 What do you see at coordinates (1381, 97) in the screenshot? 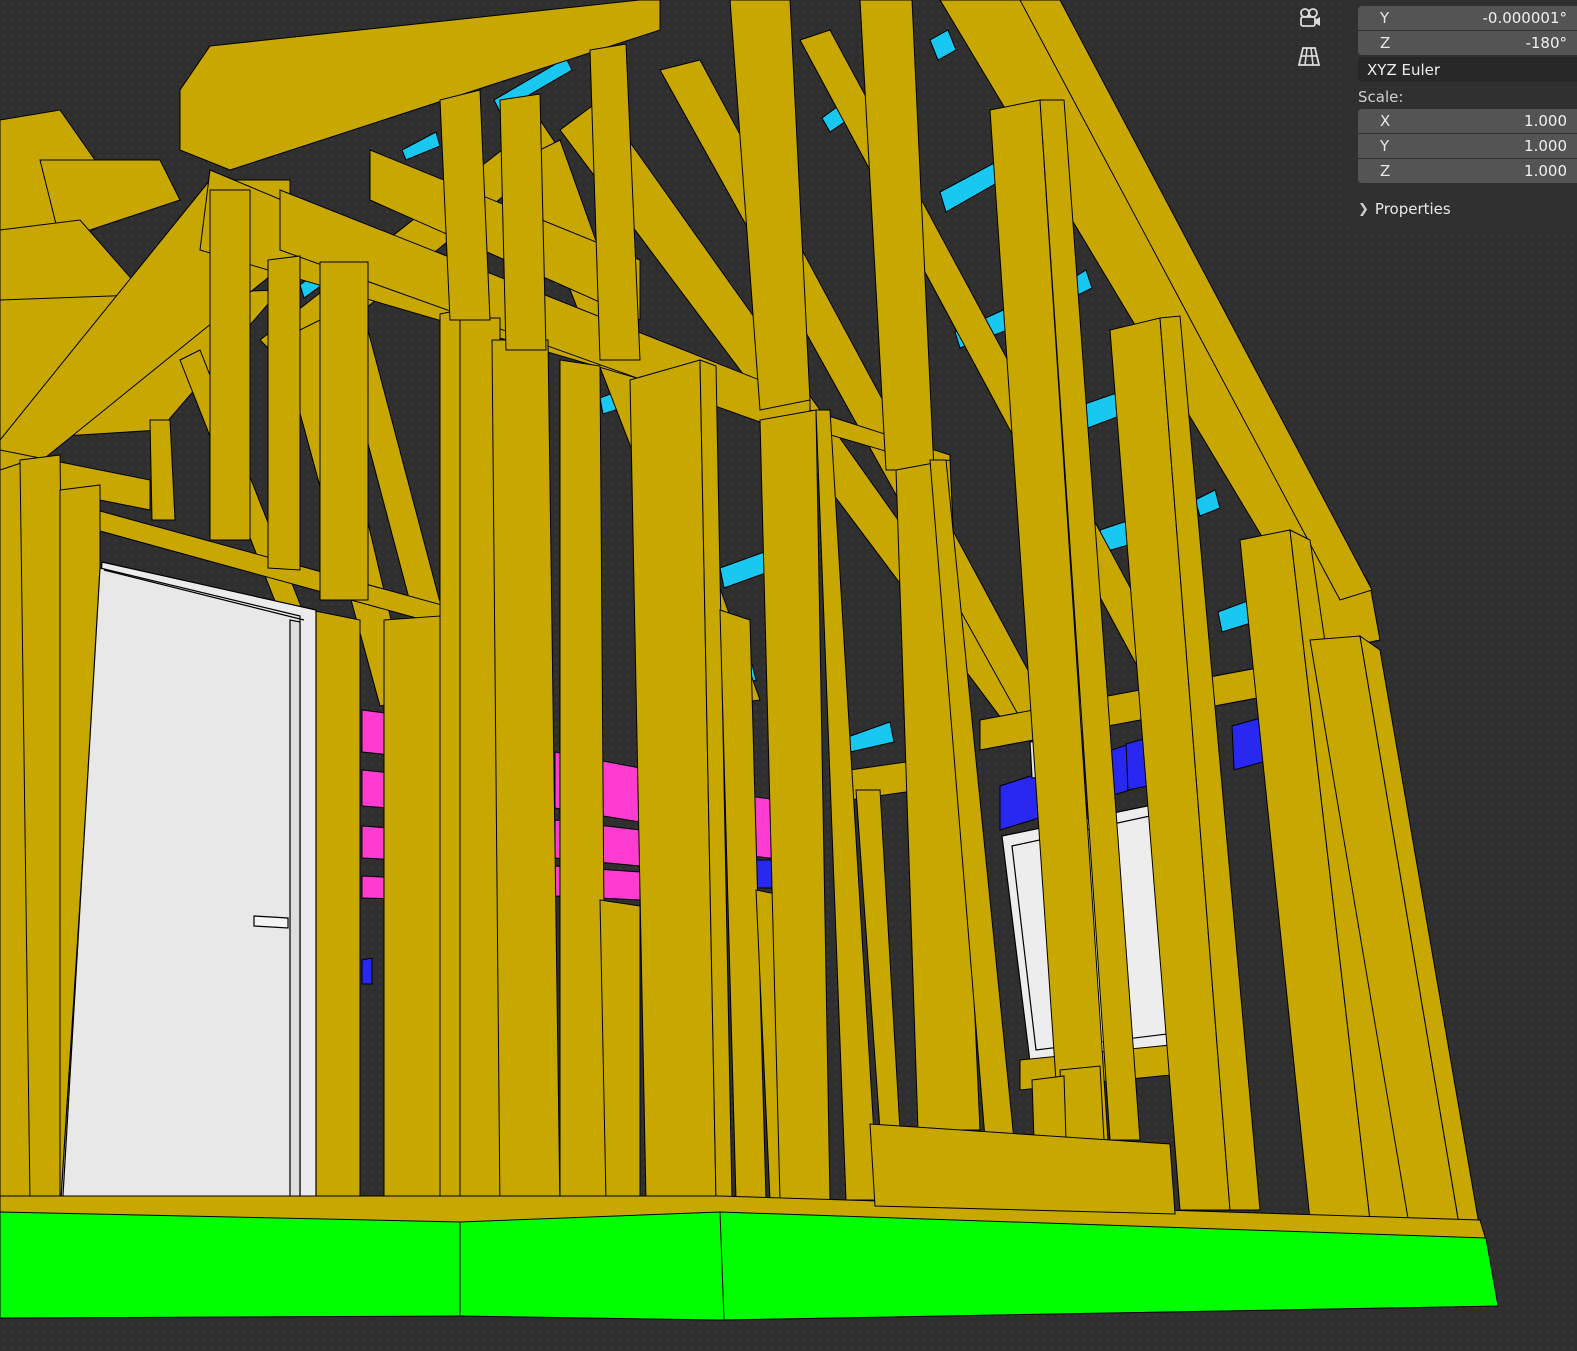
I see `scale-label: Scale:` at bounding box center [1381, 97].